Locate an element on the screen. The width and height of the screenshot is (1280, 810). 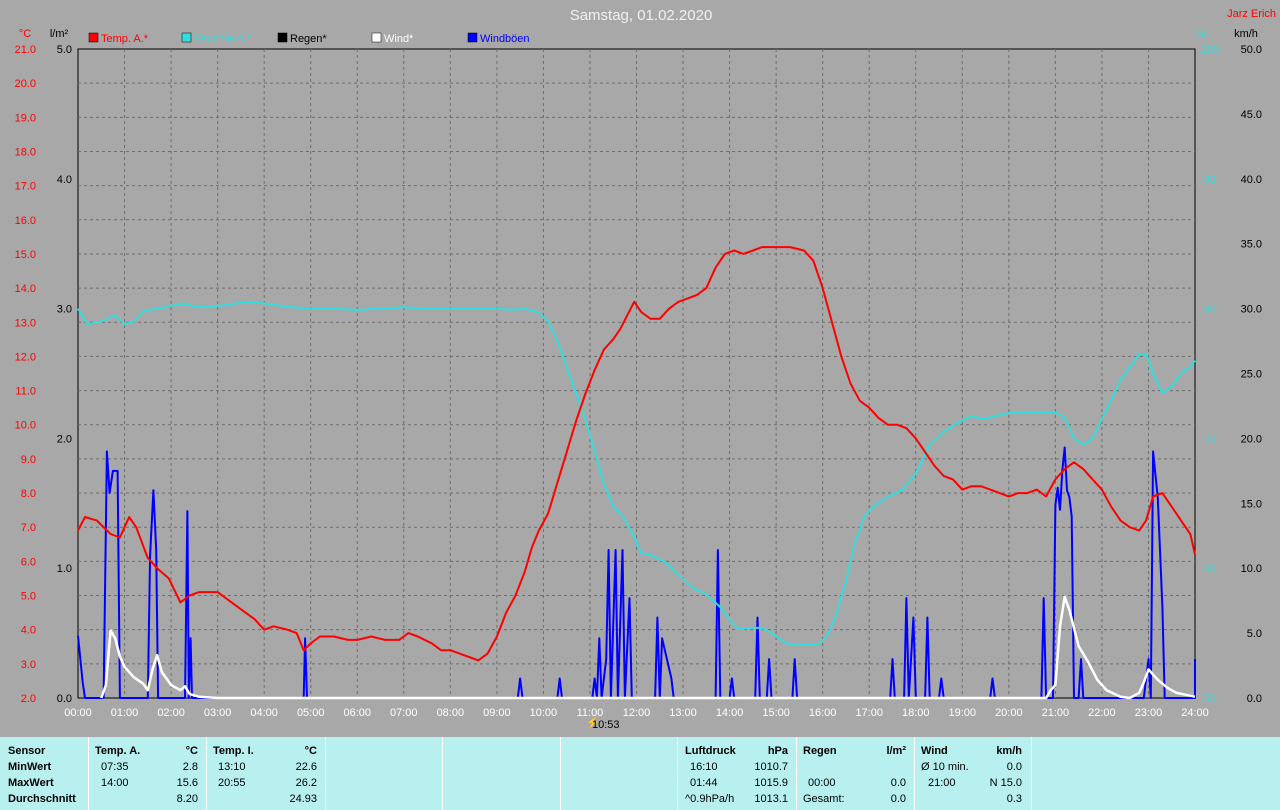
rain-tick-label: 4.0 is located at coordinates (64, 180).